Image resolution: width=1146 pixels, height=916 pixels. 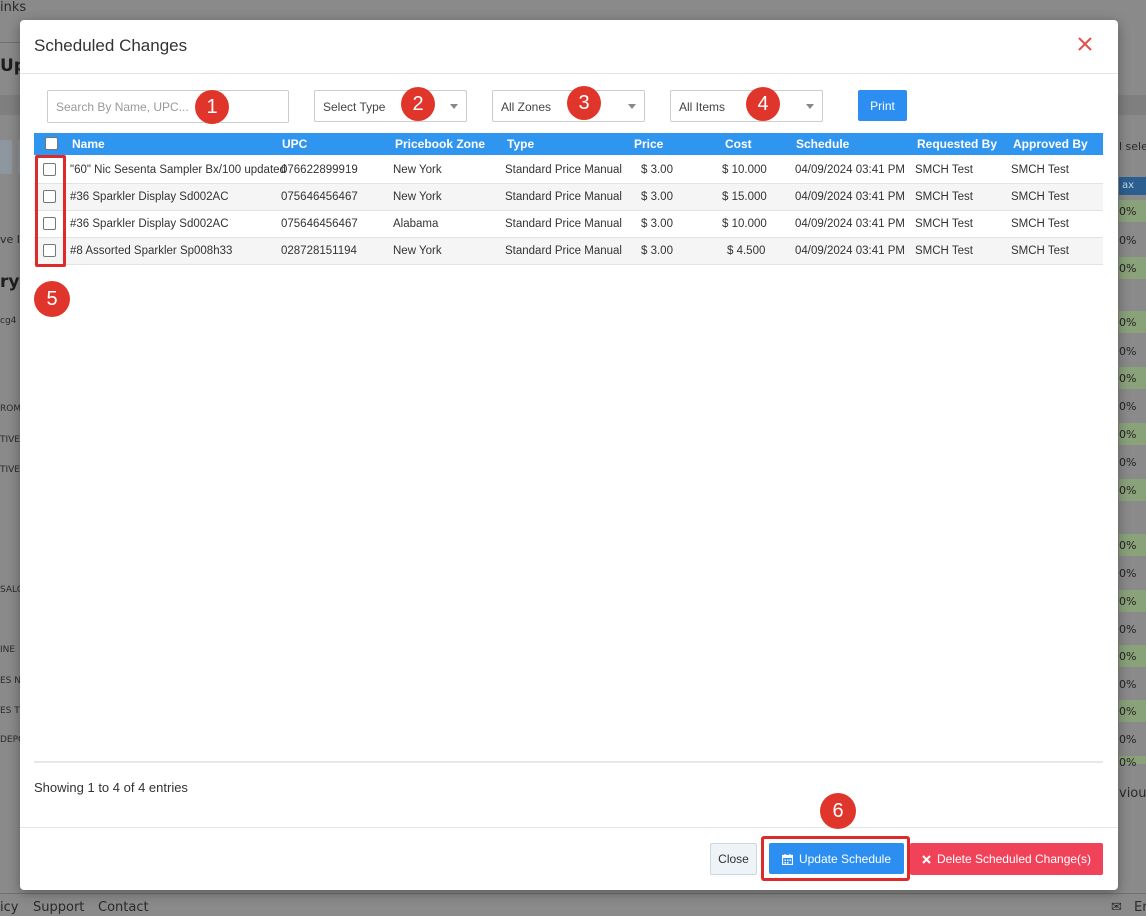 What do you see at coordinates (319, 251) in the screenshot?
I see `cell-upc: 028728151194` at bounding box center [319, 251].